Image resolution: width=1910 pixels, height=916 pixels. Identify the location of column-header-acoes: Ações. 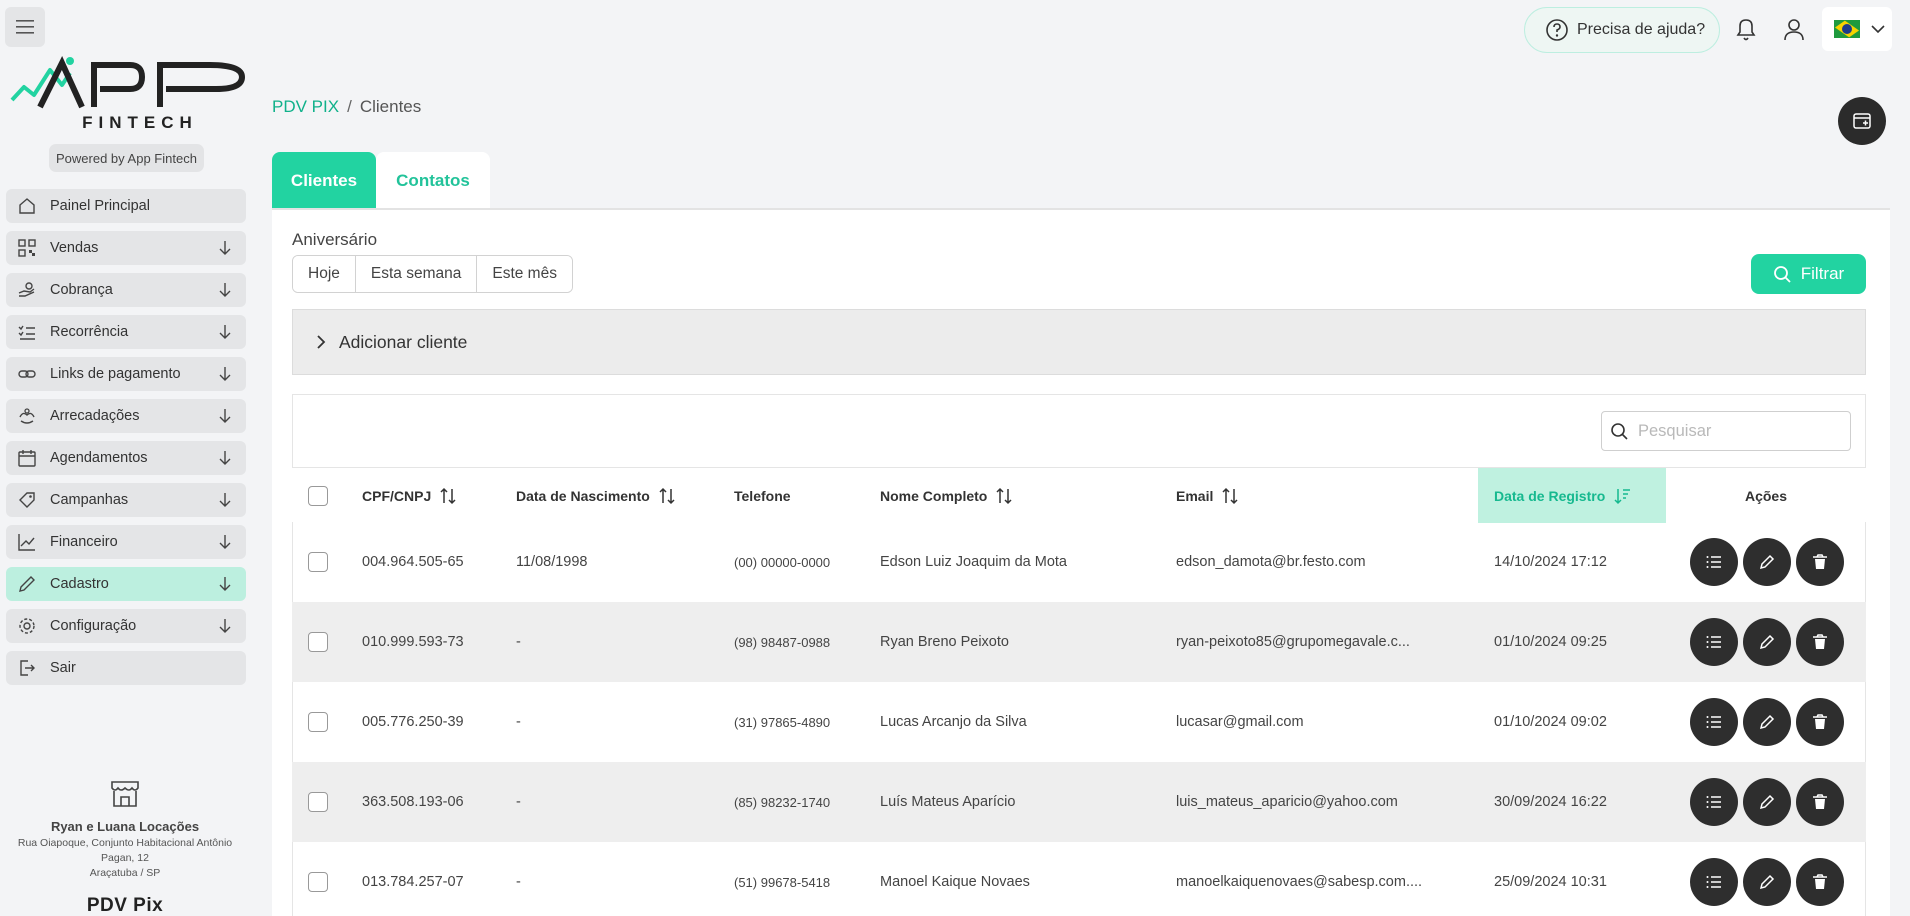
(1766, 495).